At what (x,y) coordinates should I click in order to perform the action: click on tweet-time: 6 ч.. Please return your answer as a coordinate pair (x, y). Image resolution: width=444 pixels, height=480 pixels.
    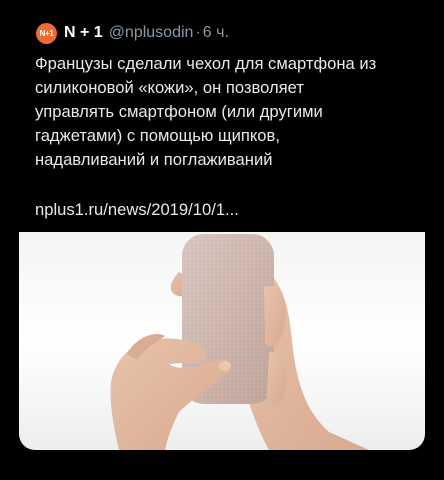
    Looking at the image, I should click on (216, 33).